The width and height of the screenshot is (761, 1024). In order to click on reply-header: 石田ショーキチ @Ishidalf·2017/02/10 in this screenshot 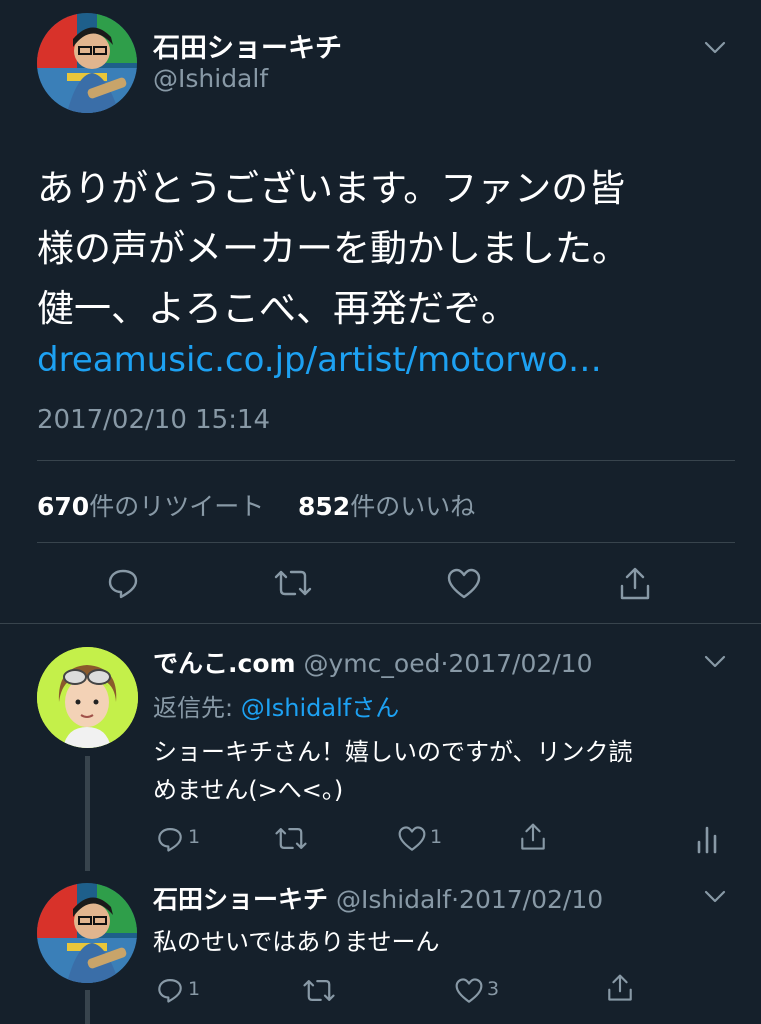, I will do `click(378, 898)`.